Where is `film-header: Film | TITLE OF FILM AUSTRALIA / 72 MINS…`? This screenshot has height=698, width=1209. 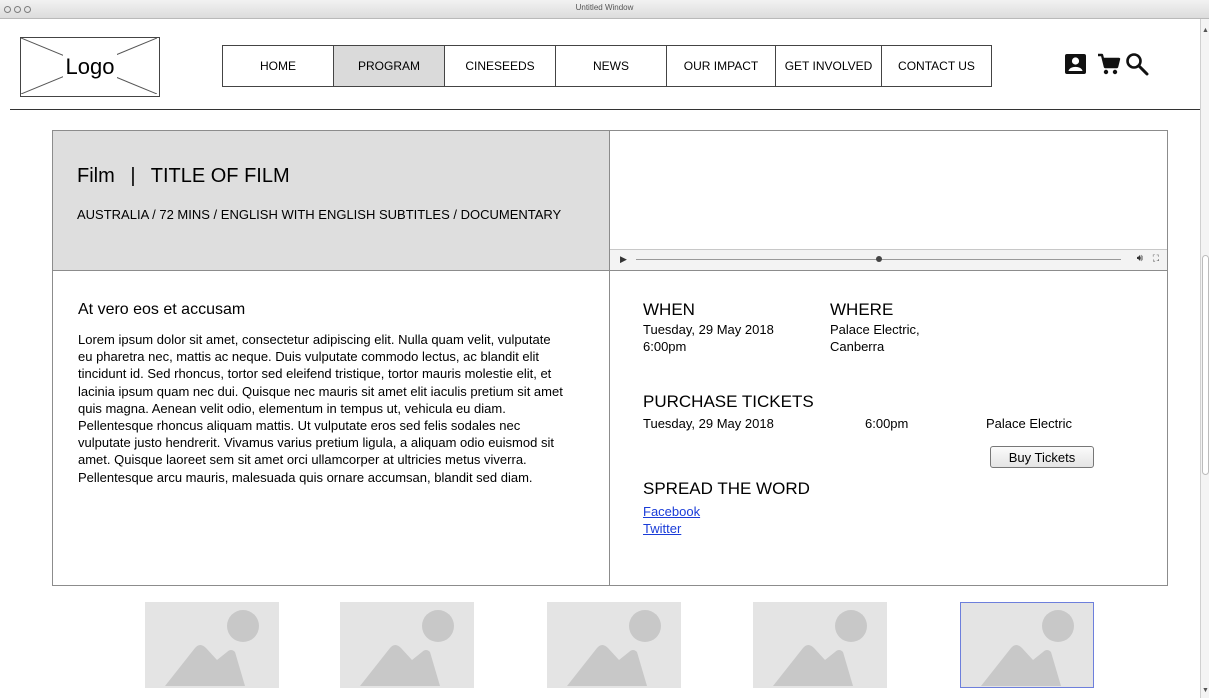 film-header: Film | TITLE OF FILM AUSTRALIA / 72 MINS… is located at coordinates (331, 201).